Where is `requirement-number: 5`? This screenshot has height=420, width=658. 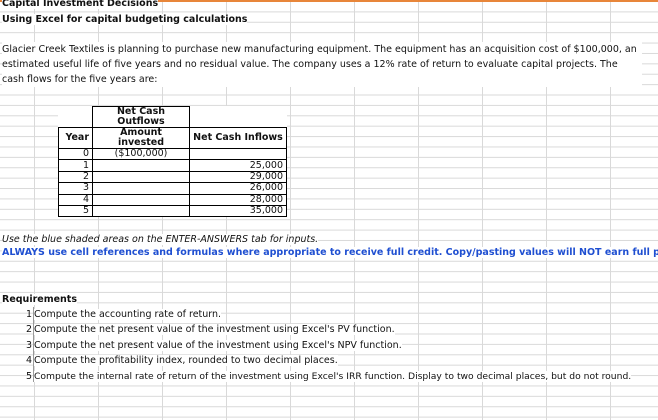 requirement-number: 5 is located at coordinates (28, 376).